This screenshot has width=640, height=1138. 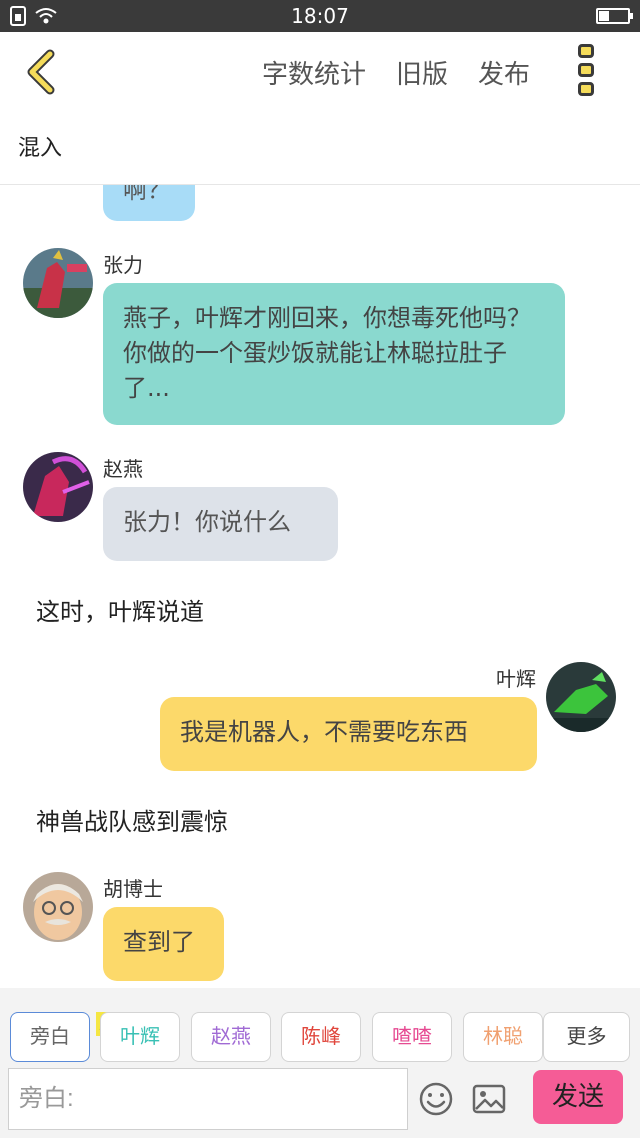 What do you see at coordinates (348, 734) in the screenshot?
I see `message-bubble: 我是机器人，不需要吃东西` at bounding box center [348, 734].